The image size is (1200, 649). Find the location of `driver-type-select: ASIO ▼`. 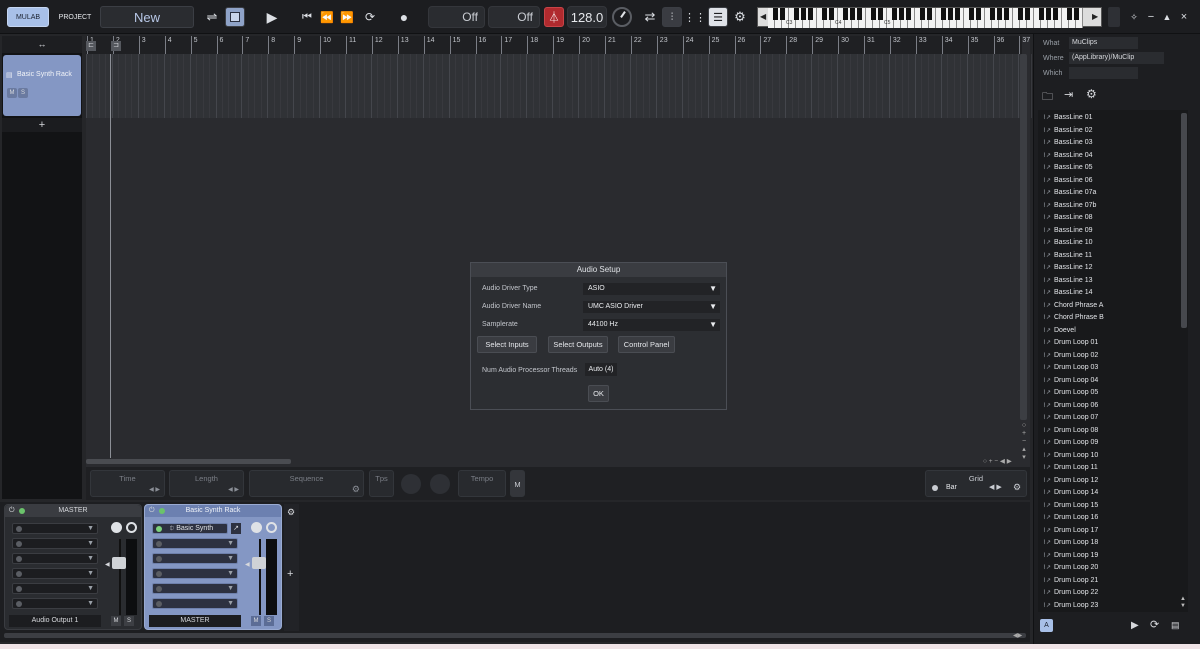

driver-type-select: ASIO ▼ is located at coordinates (651, 289).